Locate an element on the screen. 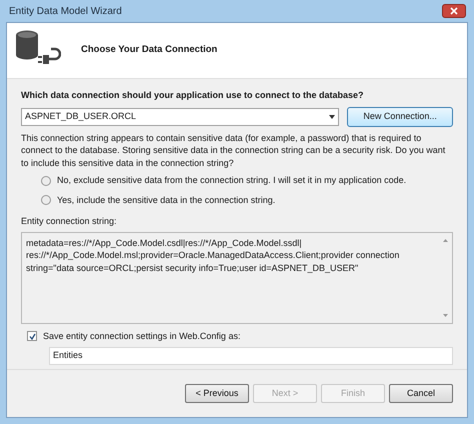 The height and width of the screenshot is (424, 474). close-icon is located at coordinates (454, 11).